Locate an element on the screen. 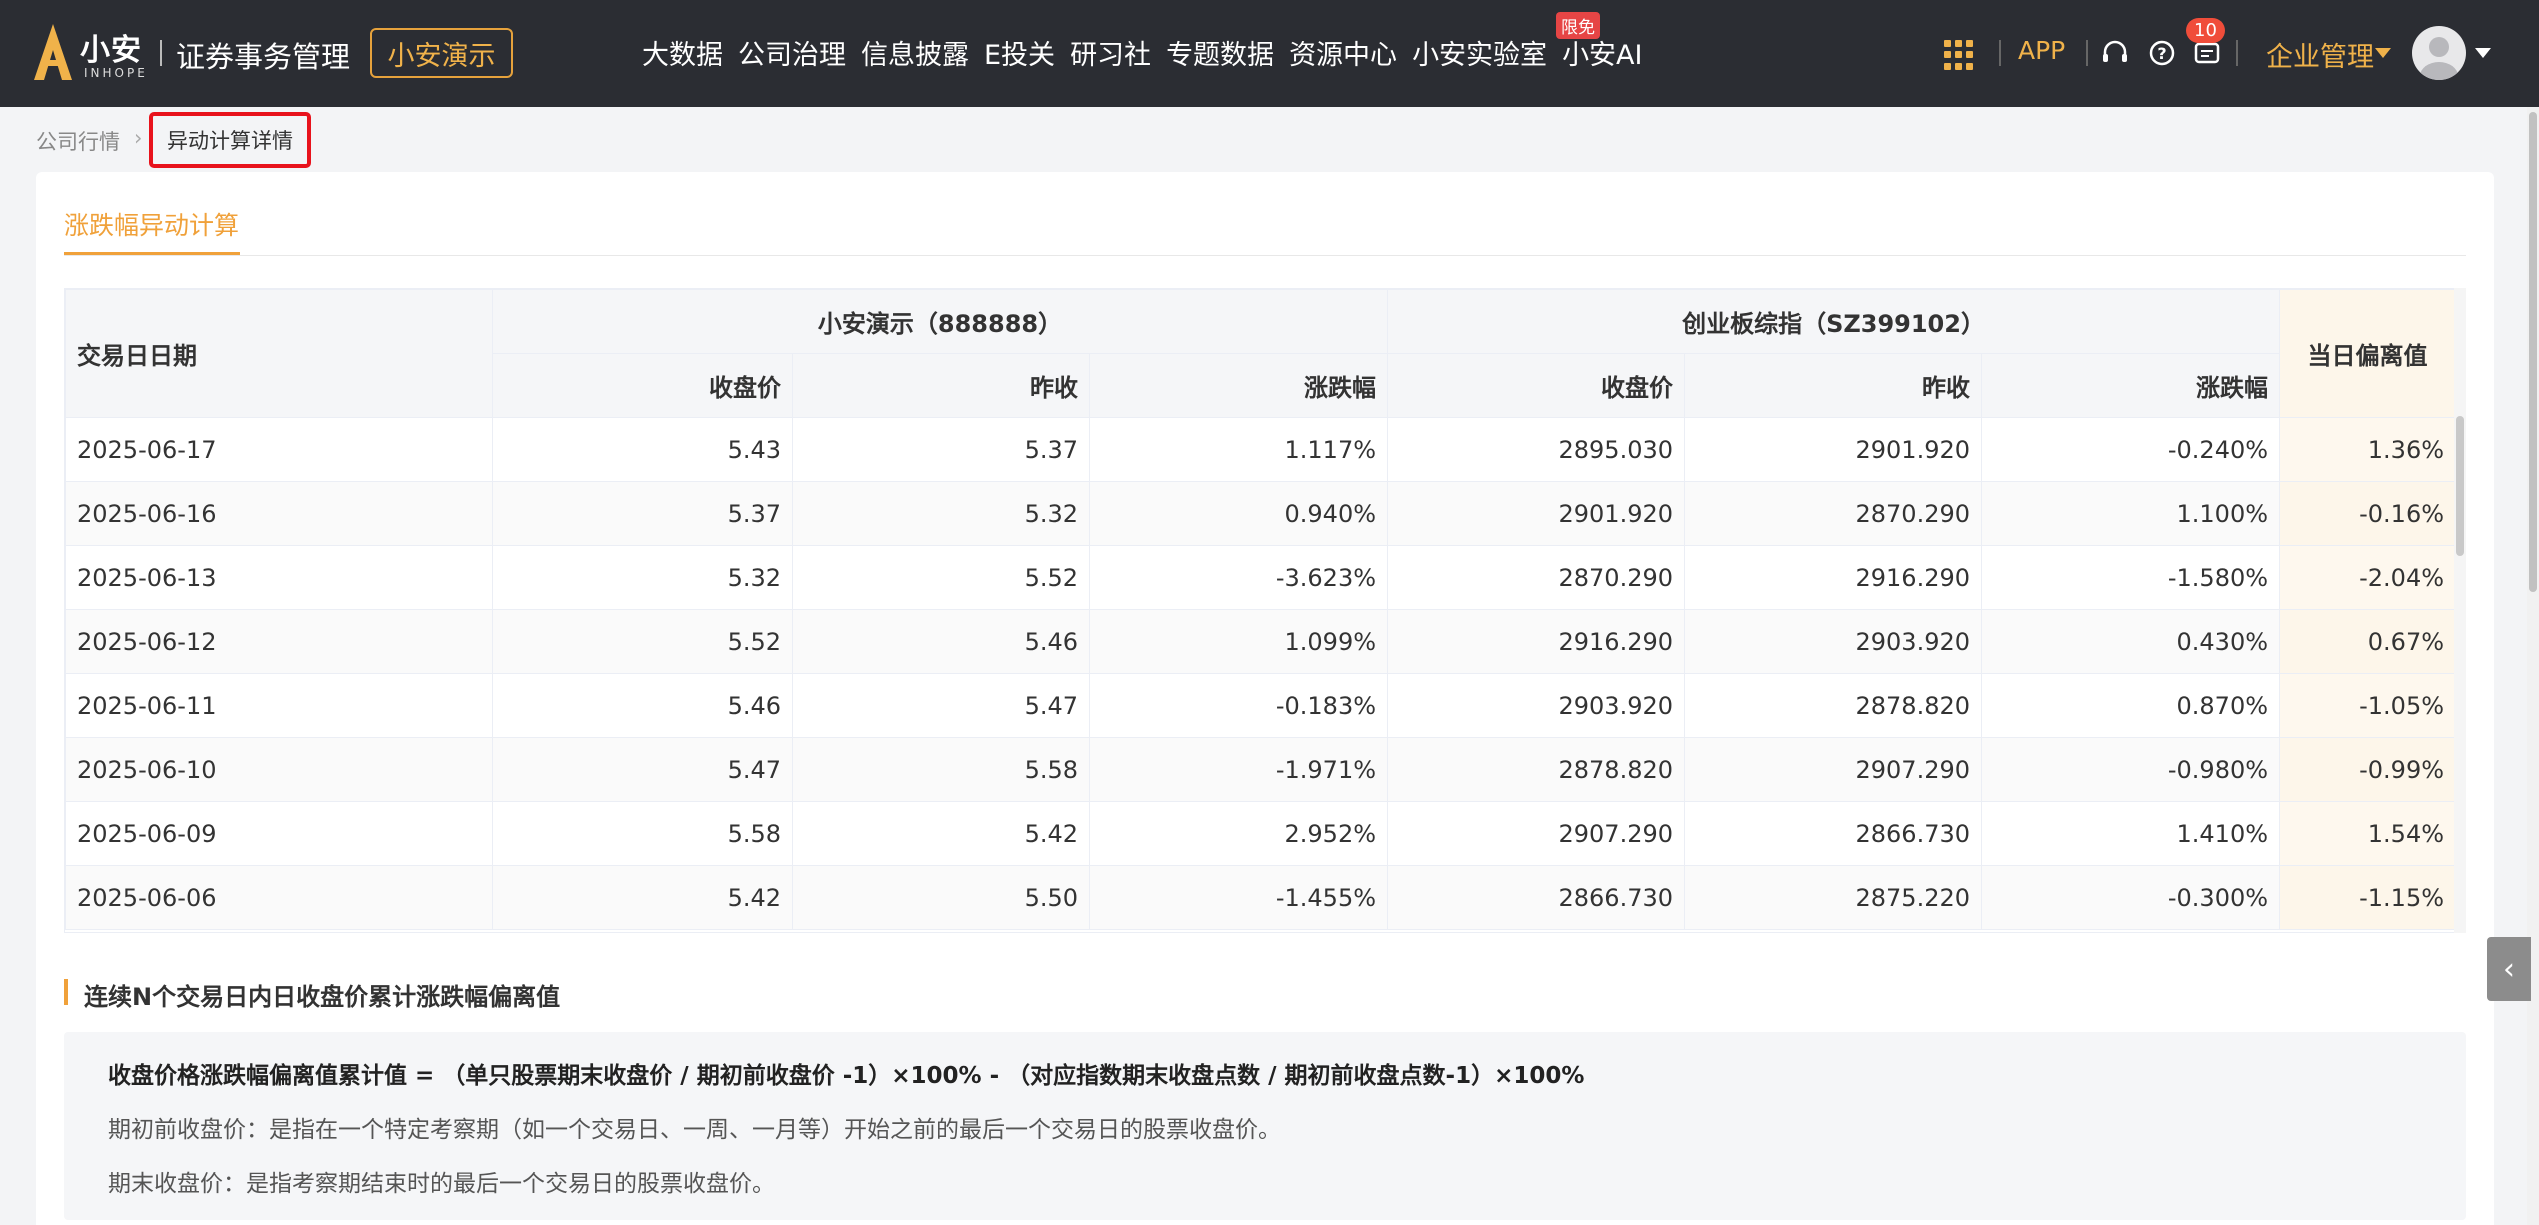 The image size is (2539, 1225). nav-item-lab: 小安实验室 is located at coordinates (1479, 52).